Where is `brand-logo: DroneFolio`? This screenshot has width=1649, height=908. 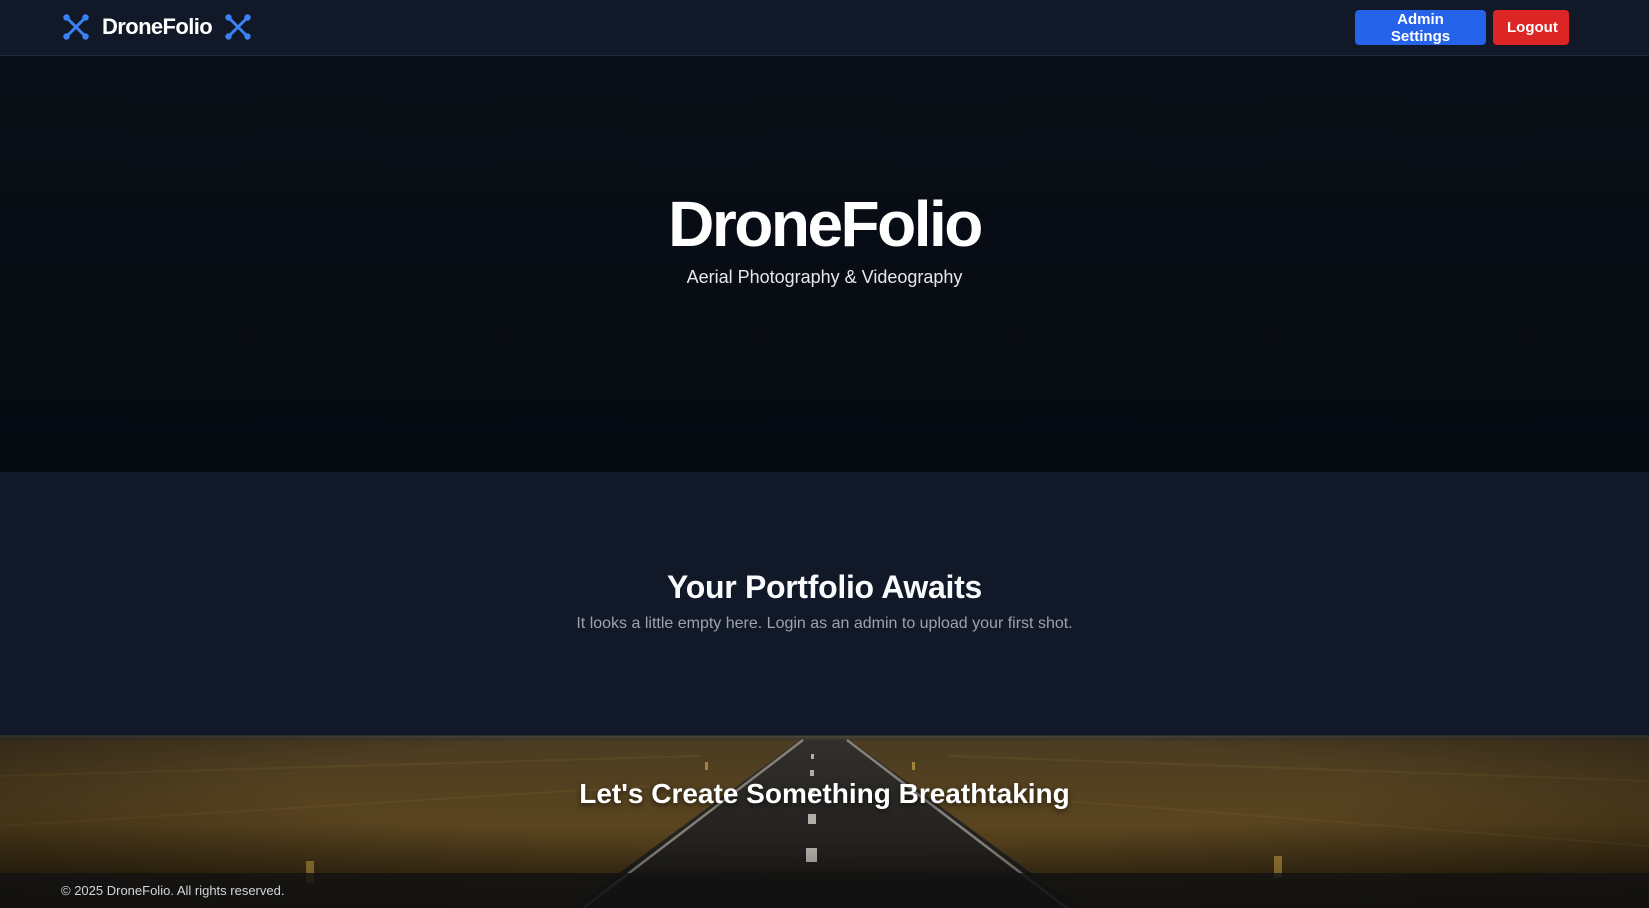
brand-logo: DroneFolio is located at coordinates (157, 27).